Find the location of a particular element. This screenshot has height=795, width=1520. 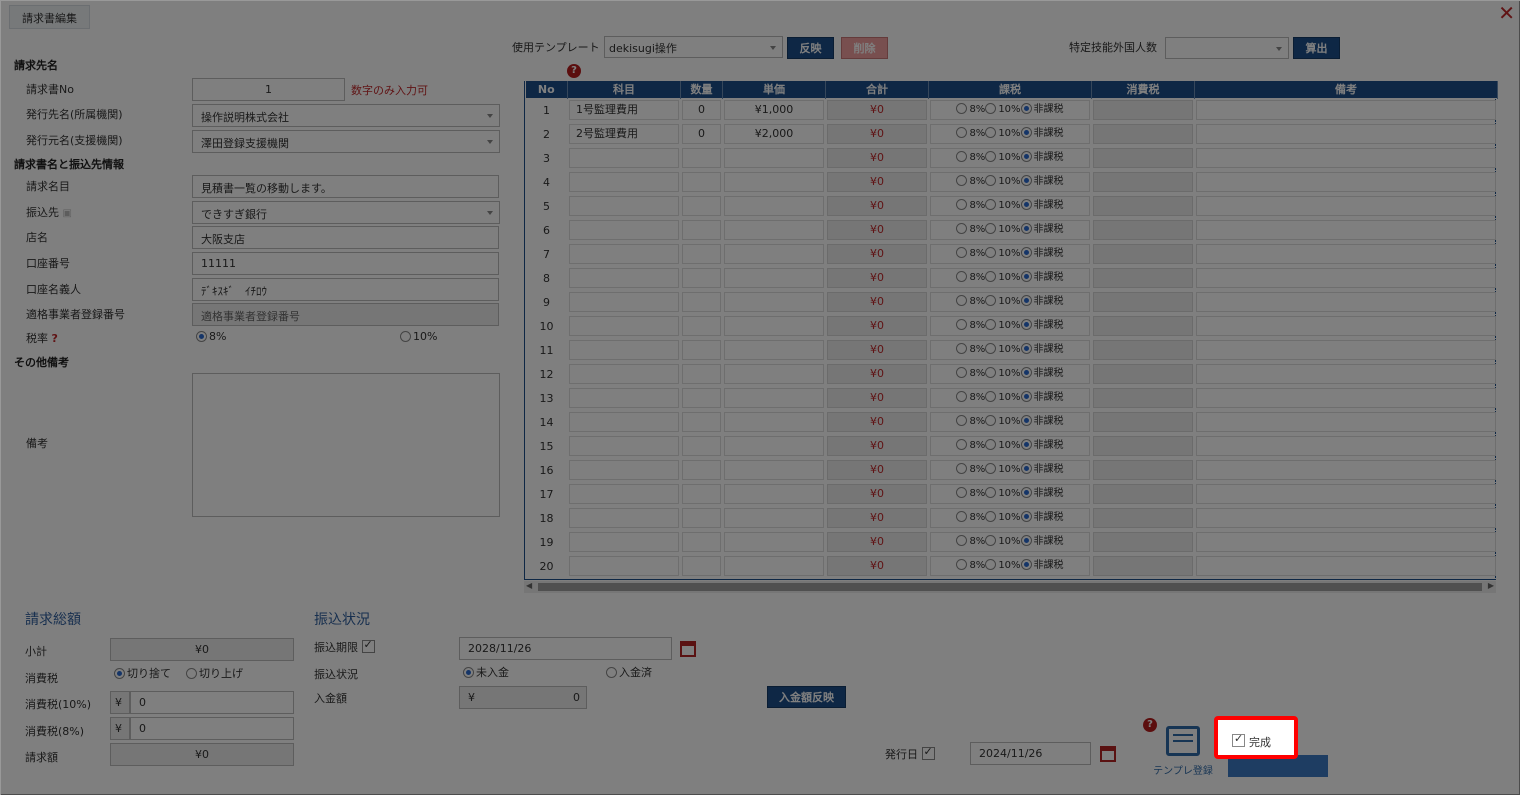

tax10-input: 0 is located at coordinates (212, 702).